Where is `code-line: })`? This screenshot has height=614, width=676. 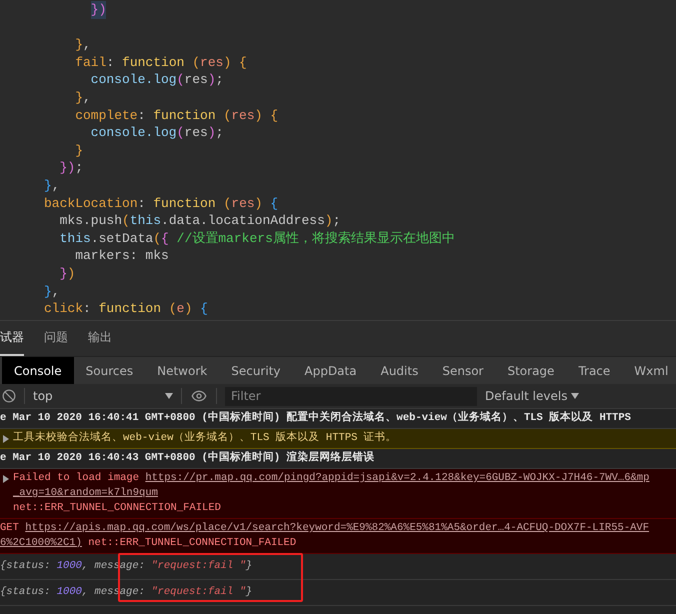 code-line: }) is located at coordinates (68, 273).